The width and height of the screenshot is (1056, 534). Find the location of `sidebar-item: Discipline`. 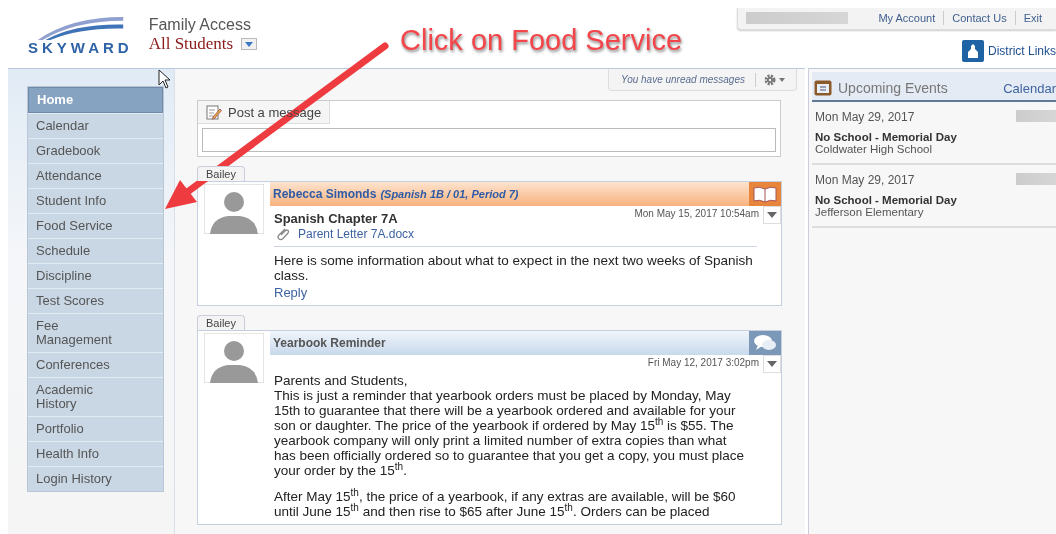

sidebar-item: Discipline is located at coordinates (95, 275).